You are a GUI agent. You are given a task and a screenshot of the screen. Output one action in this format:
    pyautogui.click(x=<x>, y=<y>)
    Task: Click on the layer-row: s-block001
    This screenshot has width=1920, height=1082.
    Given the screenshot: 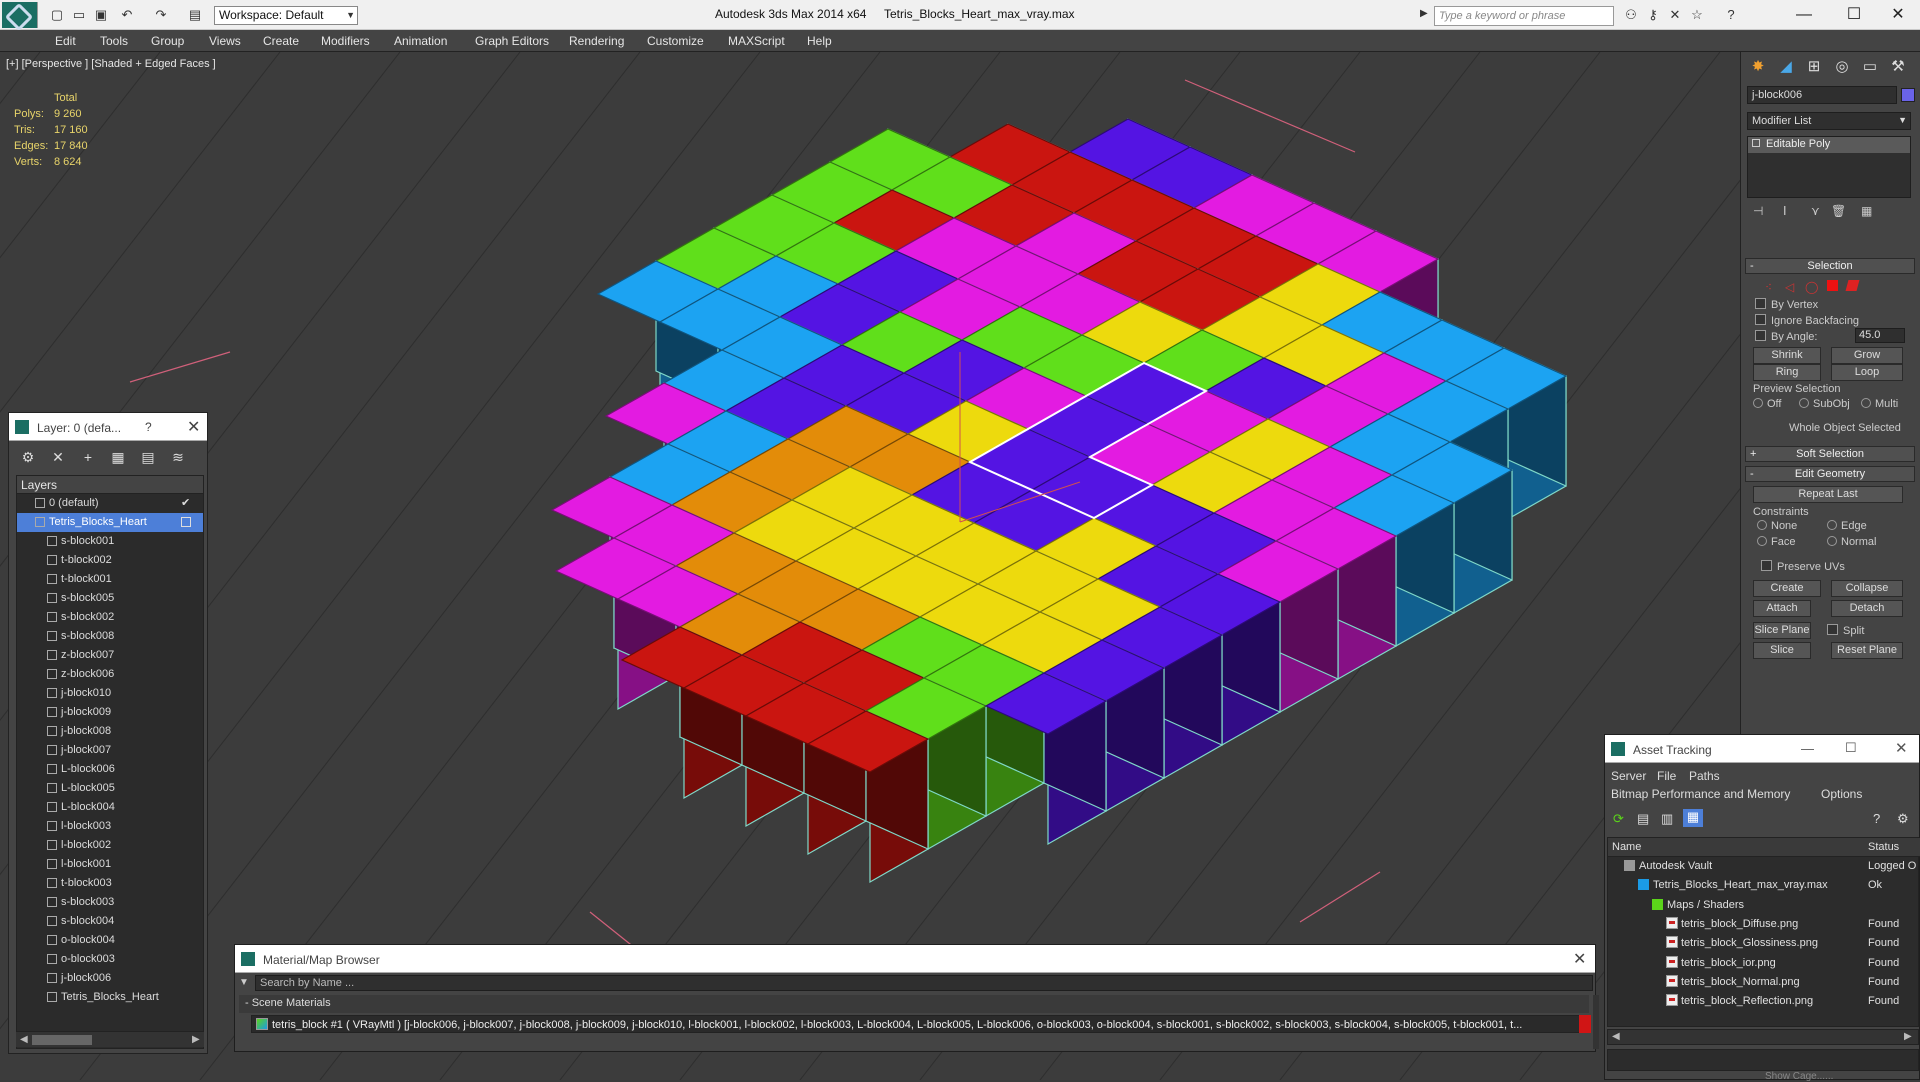 What is the action you would take?
    pyautogui.click(x=110, y=541)
    